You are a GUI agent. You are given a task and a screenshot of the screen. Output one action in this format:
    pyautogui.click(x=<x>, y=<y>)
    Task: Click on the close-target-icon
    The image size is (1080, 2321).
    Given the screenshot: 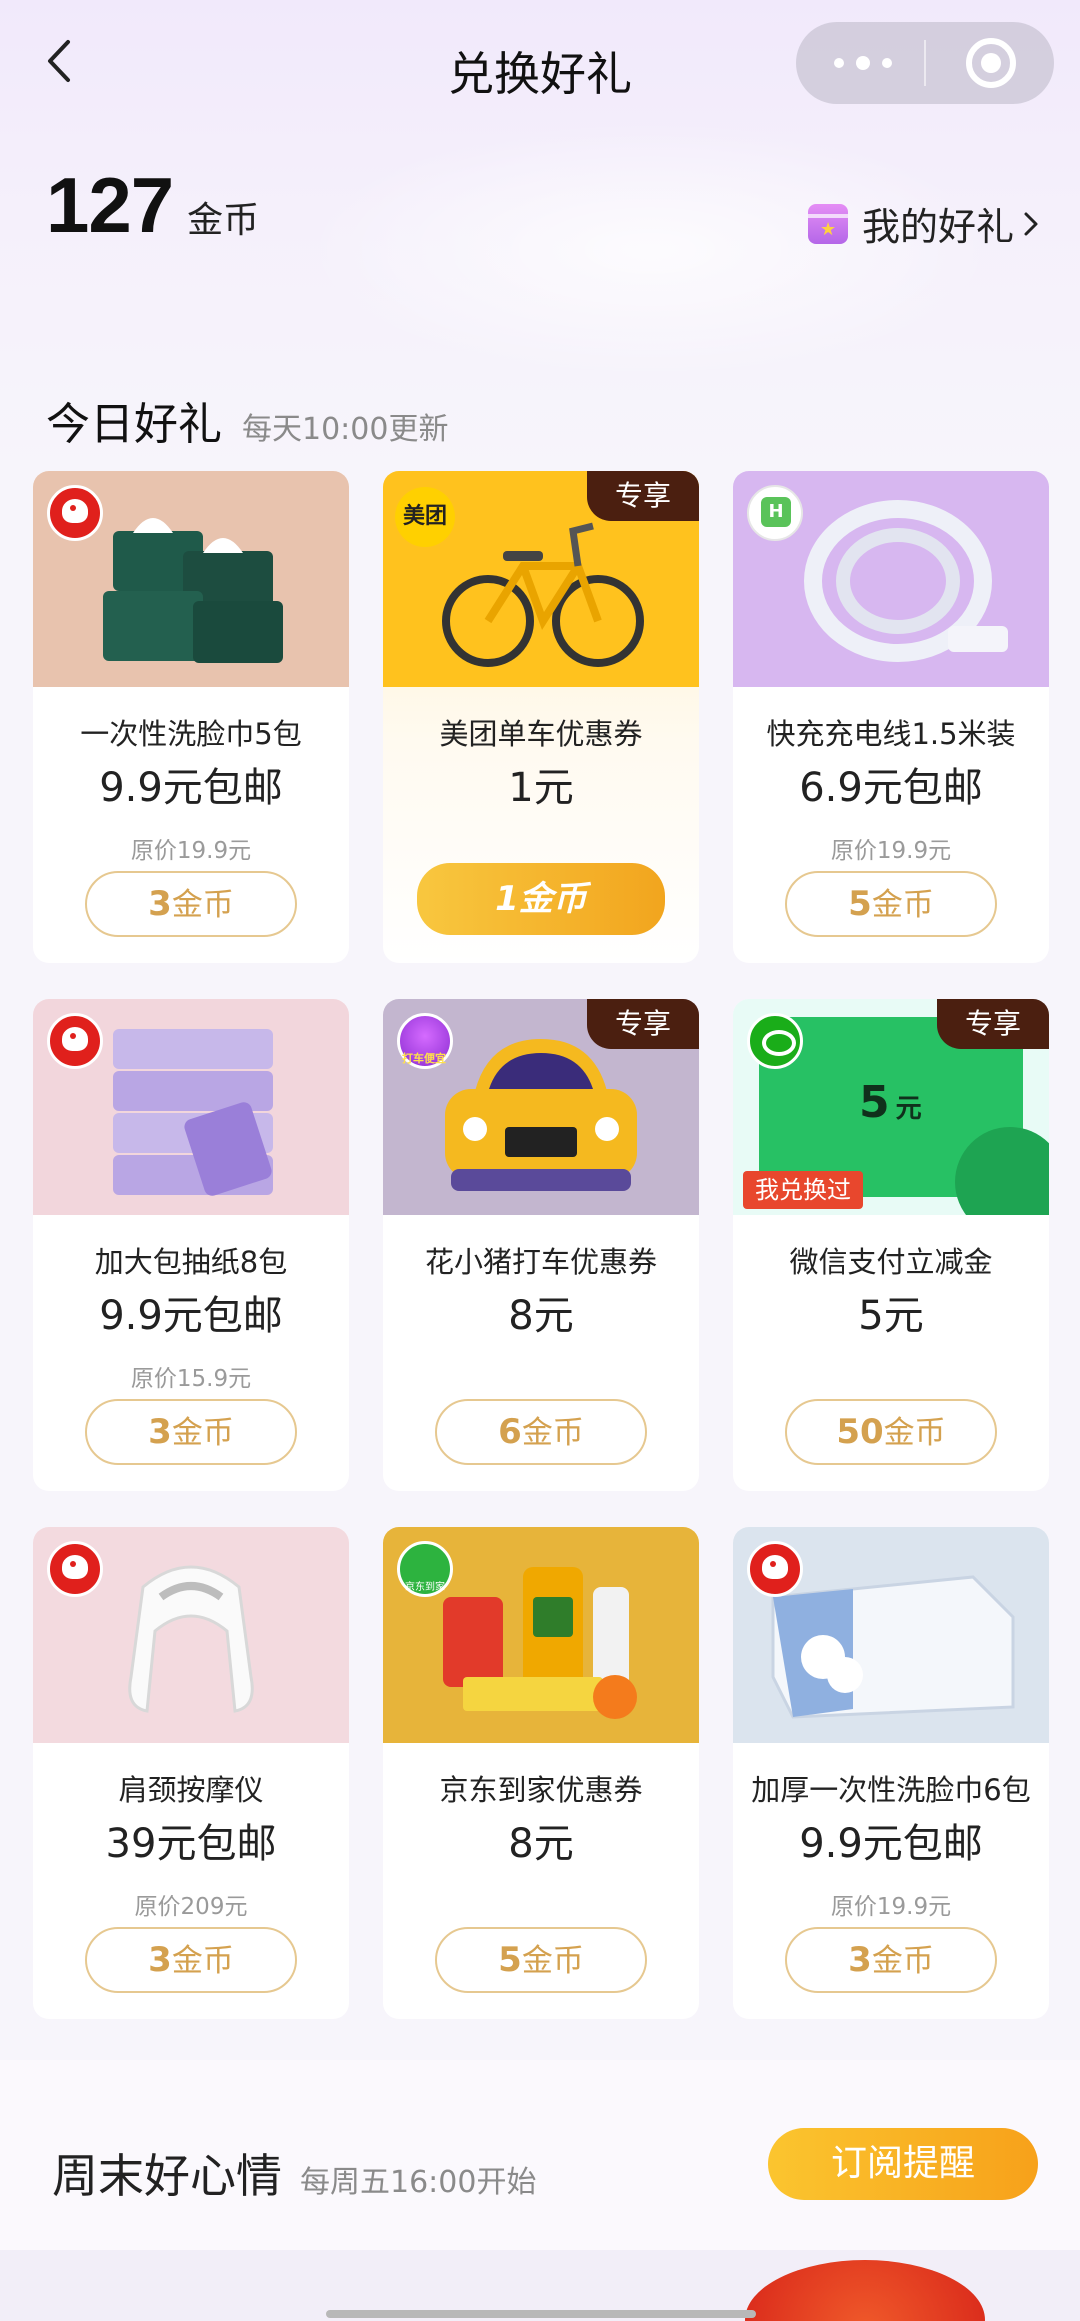 What is the action you would take?
    pyautogui.click(x=991, y=63)
    